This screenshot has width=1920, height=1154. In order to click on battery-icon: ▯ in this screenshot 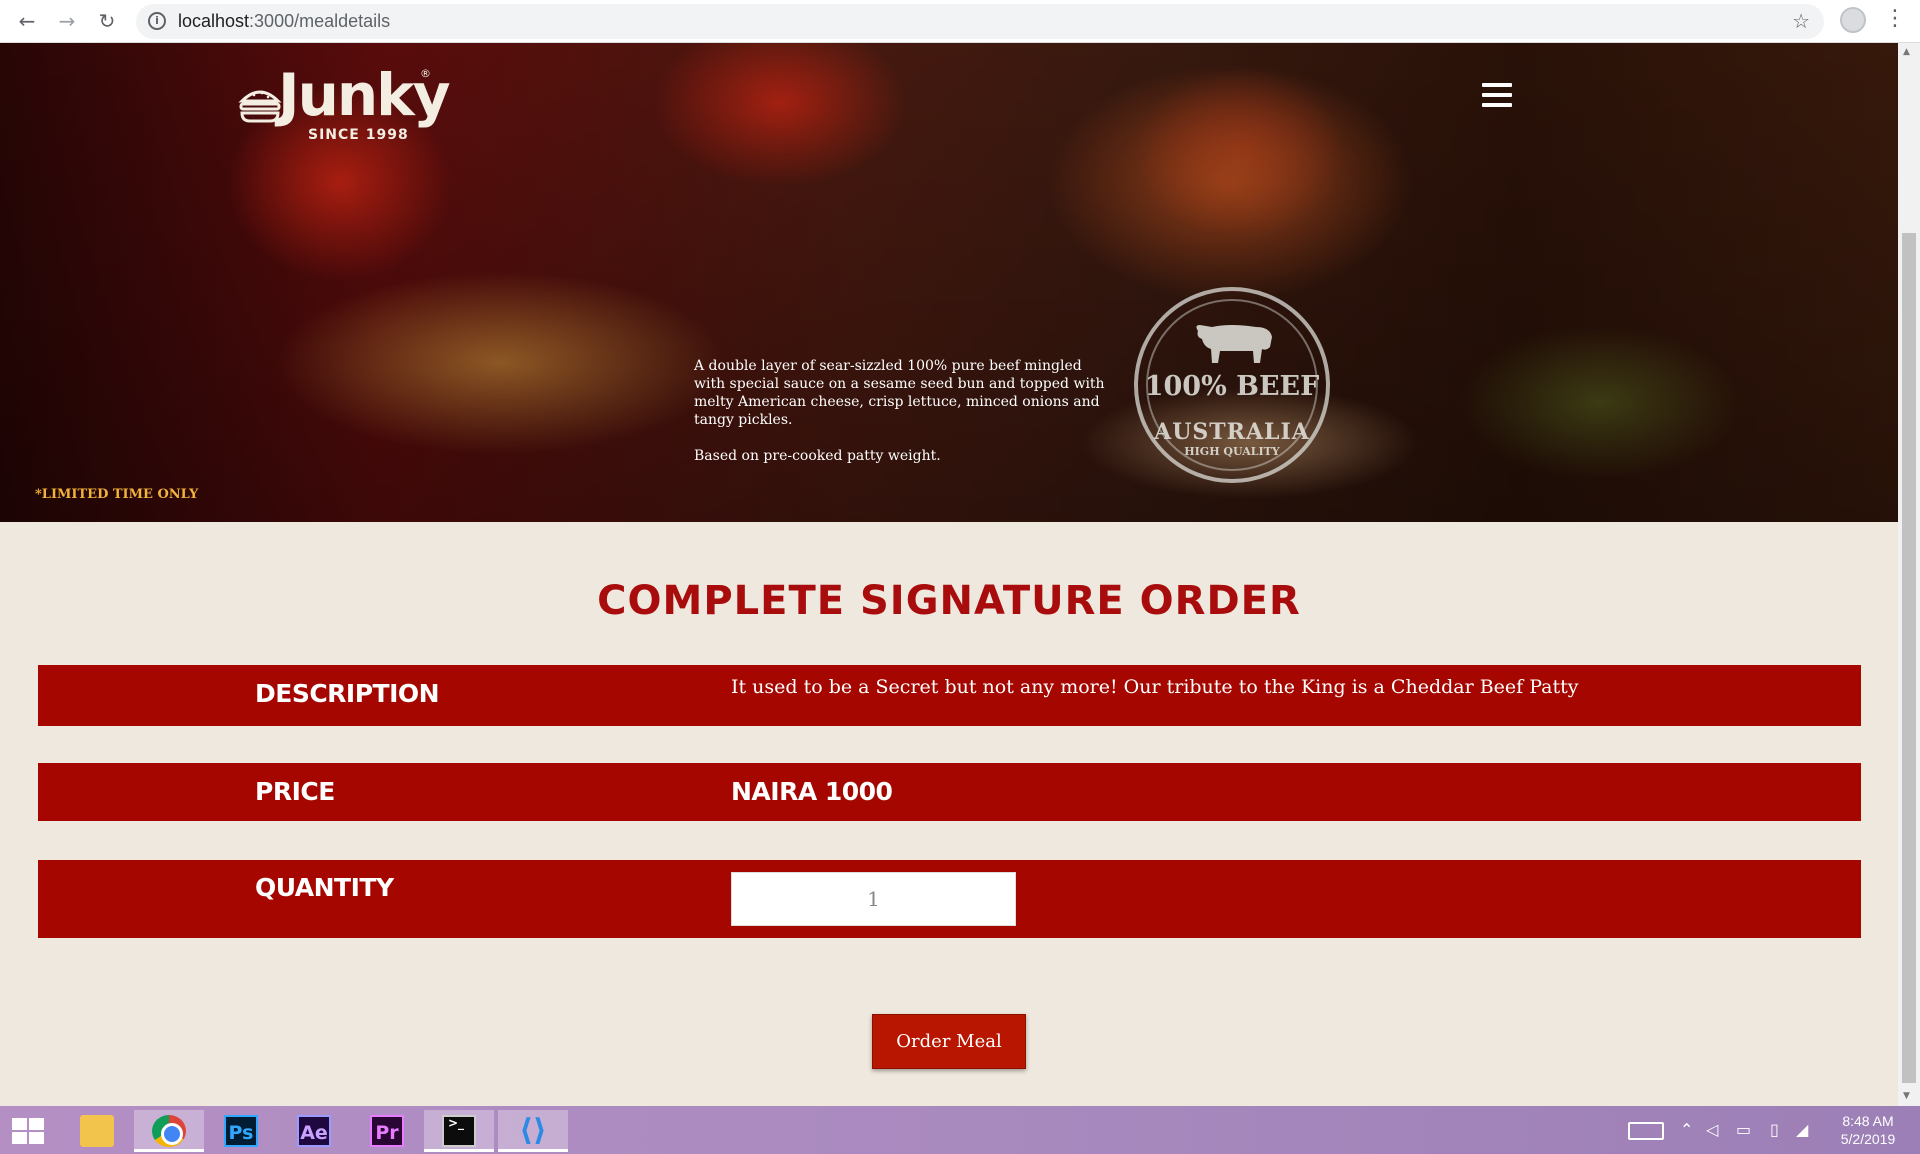, I will do `click(1774, 1129)`.